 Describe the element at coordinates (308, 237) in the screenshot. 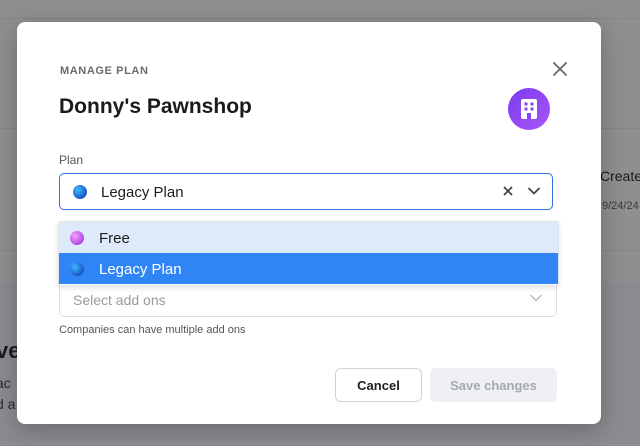

I see `plan-option-free: Free` at that location.